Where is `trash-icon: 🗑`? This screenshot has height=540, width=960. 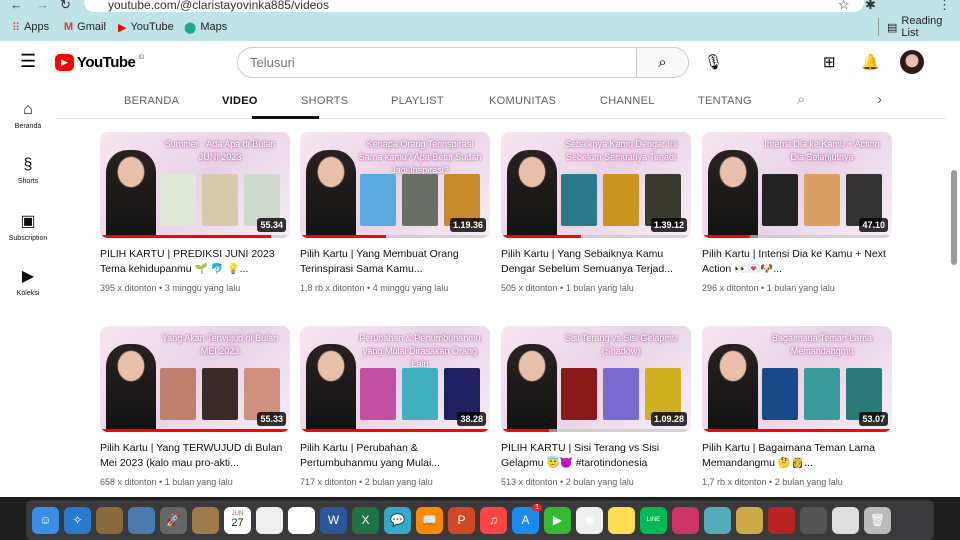 trash-icon: 🗑 is located at coordinates (877, 520).